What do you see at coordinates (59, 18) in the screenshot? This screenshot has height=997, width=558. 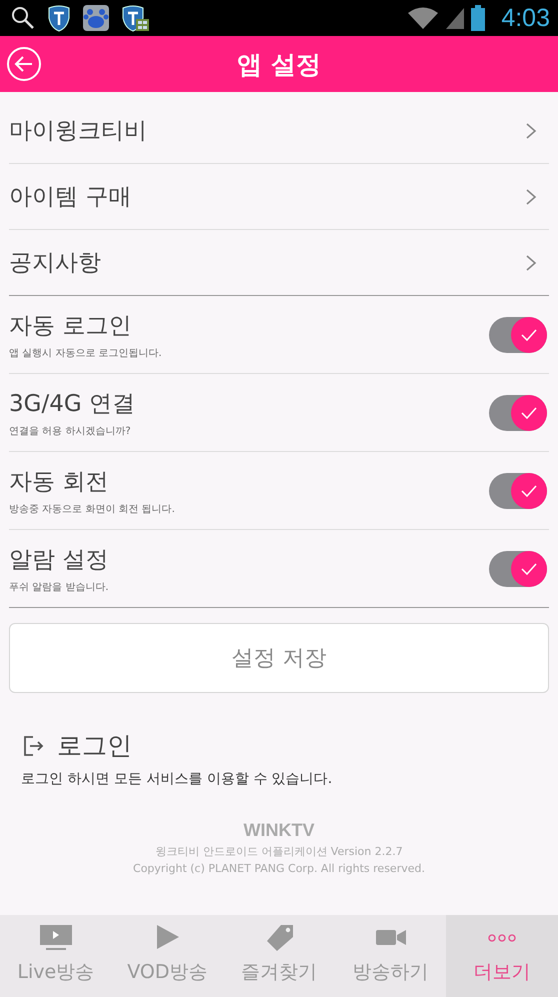 I see `shield-icon` at bounding box center [59, 18].